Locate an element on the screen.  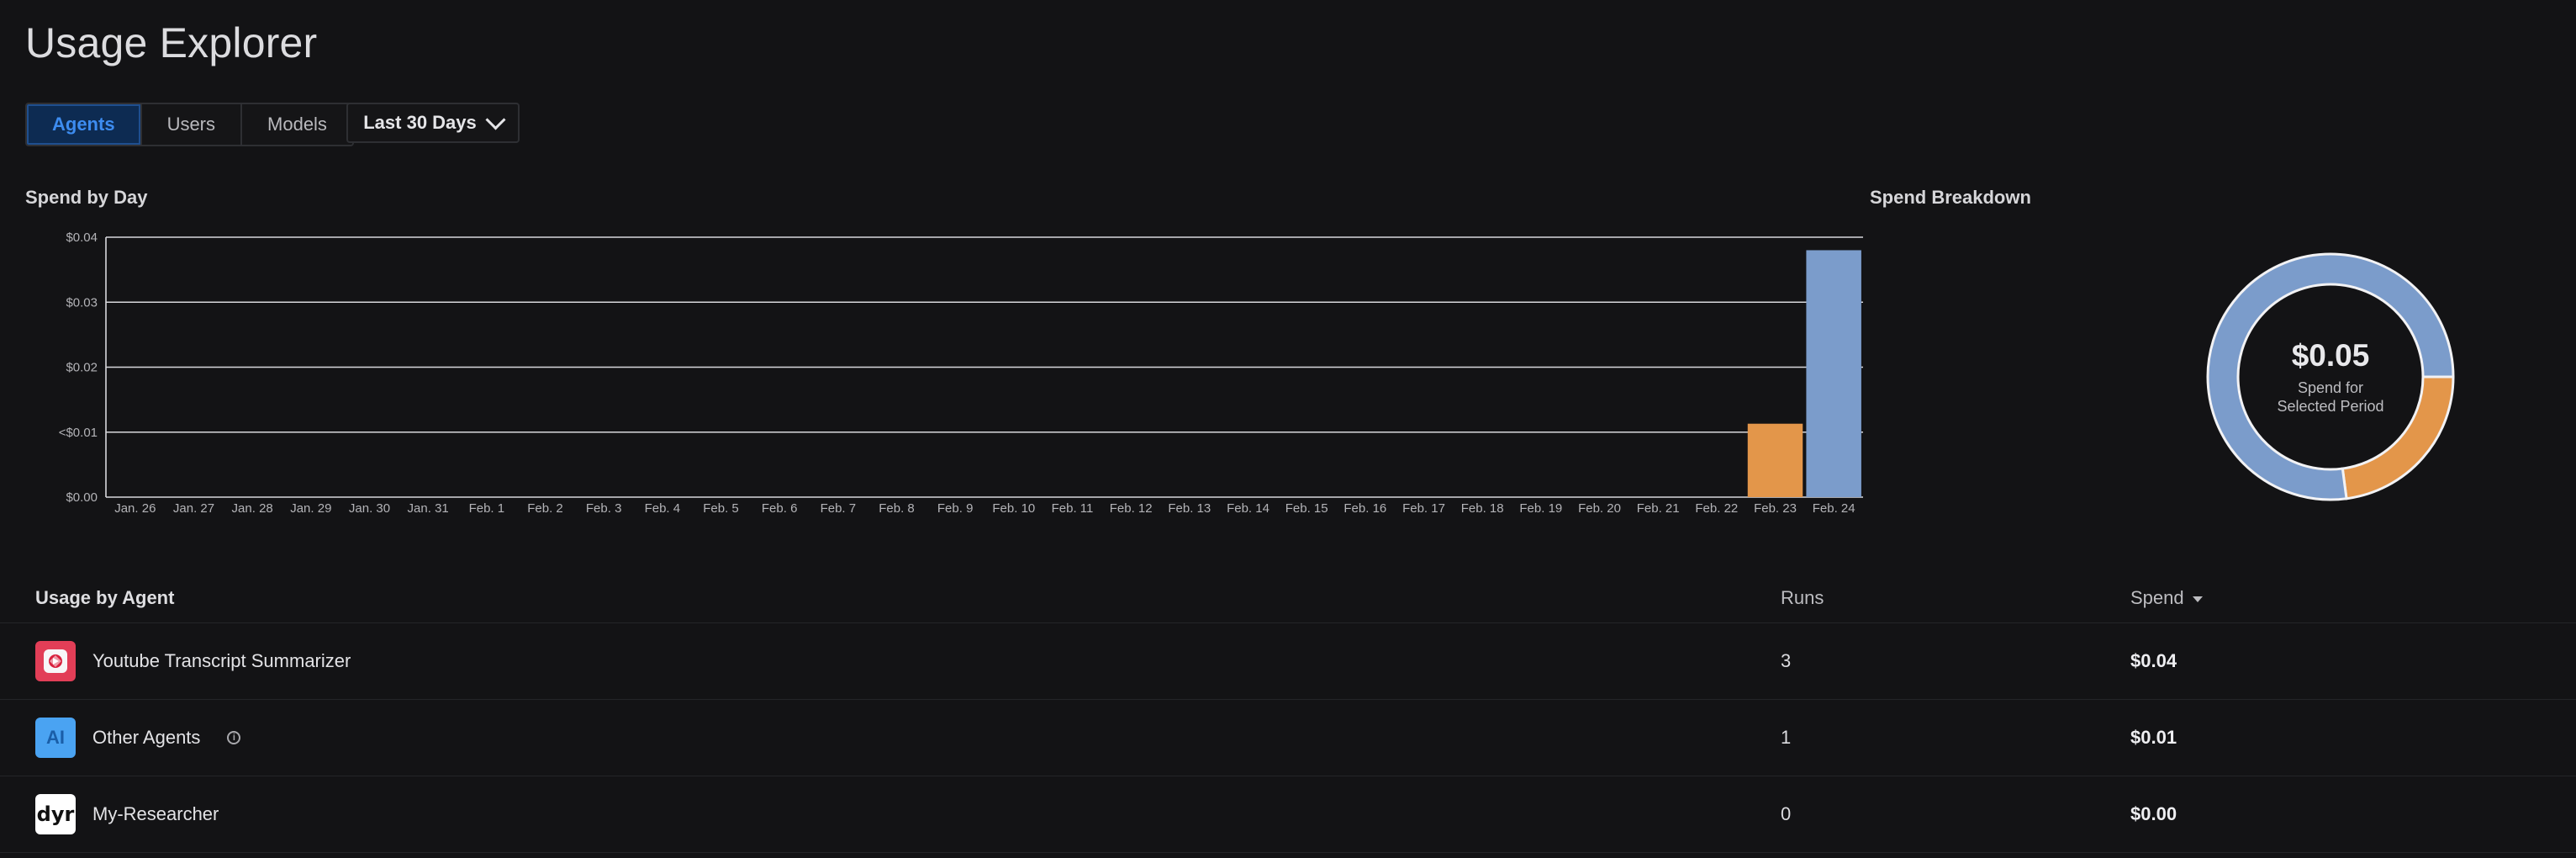
x-tick-label: Feb. 23 is located at coordinates (1776, 508).